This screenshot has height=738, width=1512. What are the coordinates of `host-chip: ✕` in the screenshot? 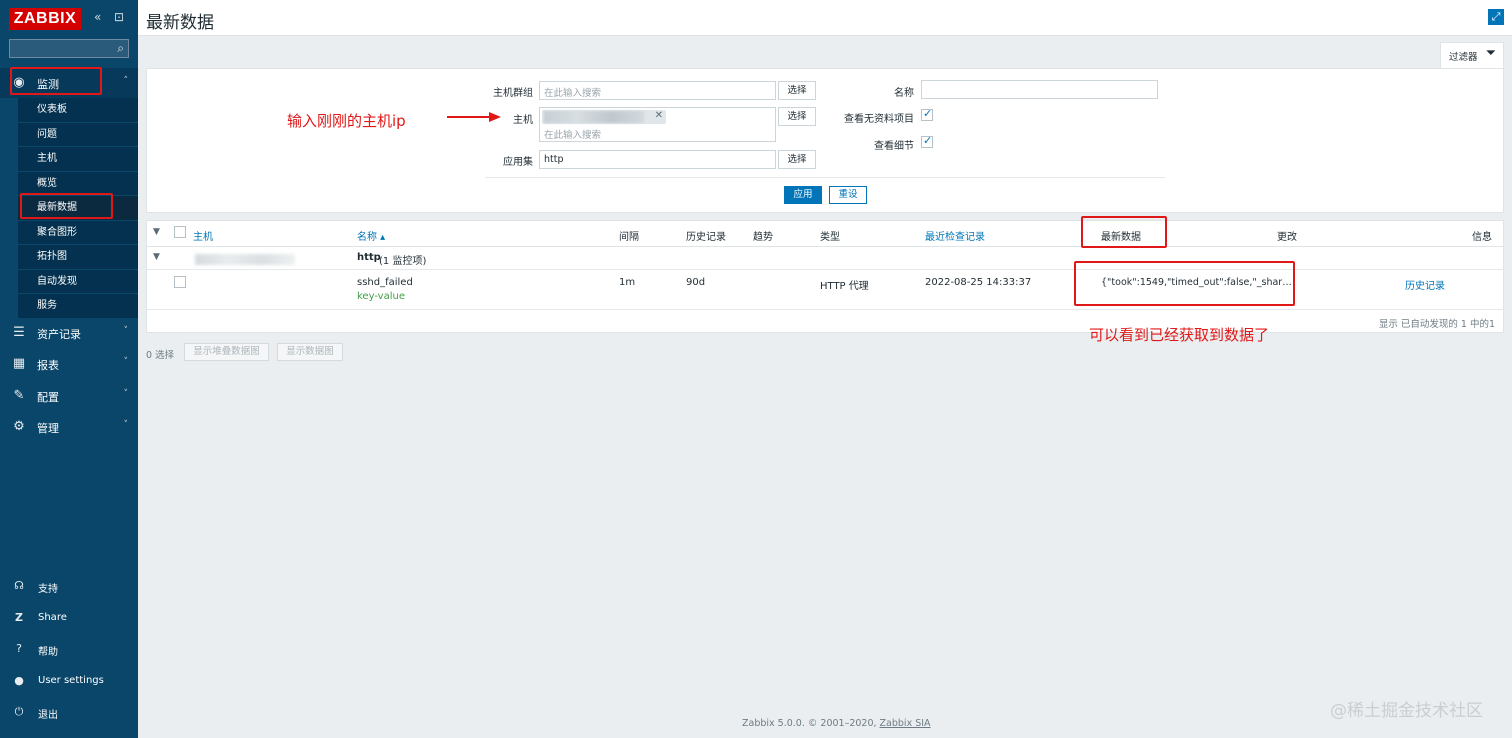 It's located at (604, 117).